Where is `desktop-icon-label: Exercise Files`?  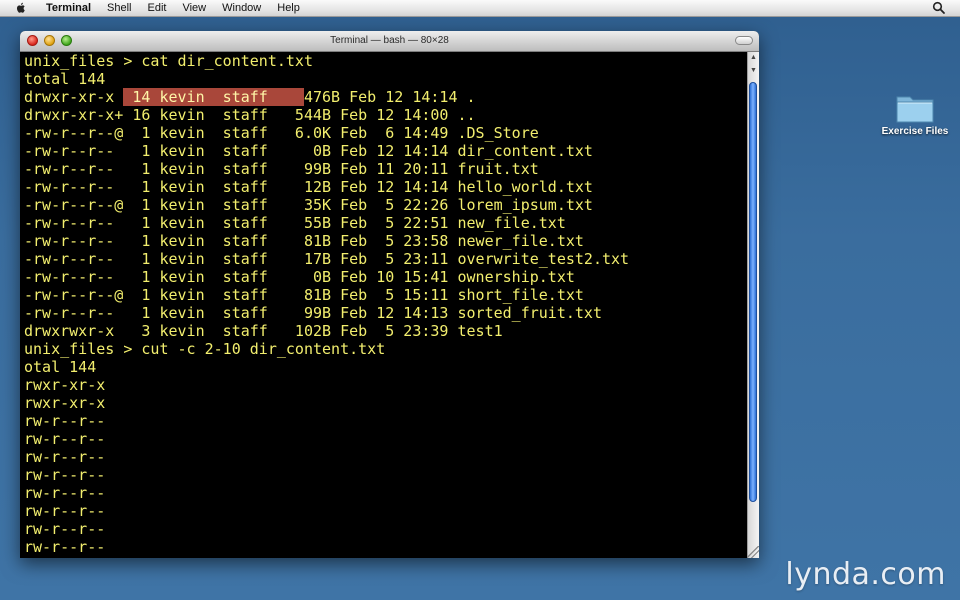
desktop-icon-label: Exercise Files is located at coordinates (915, 131).